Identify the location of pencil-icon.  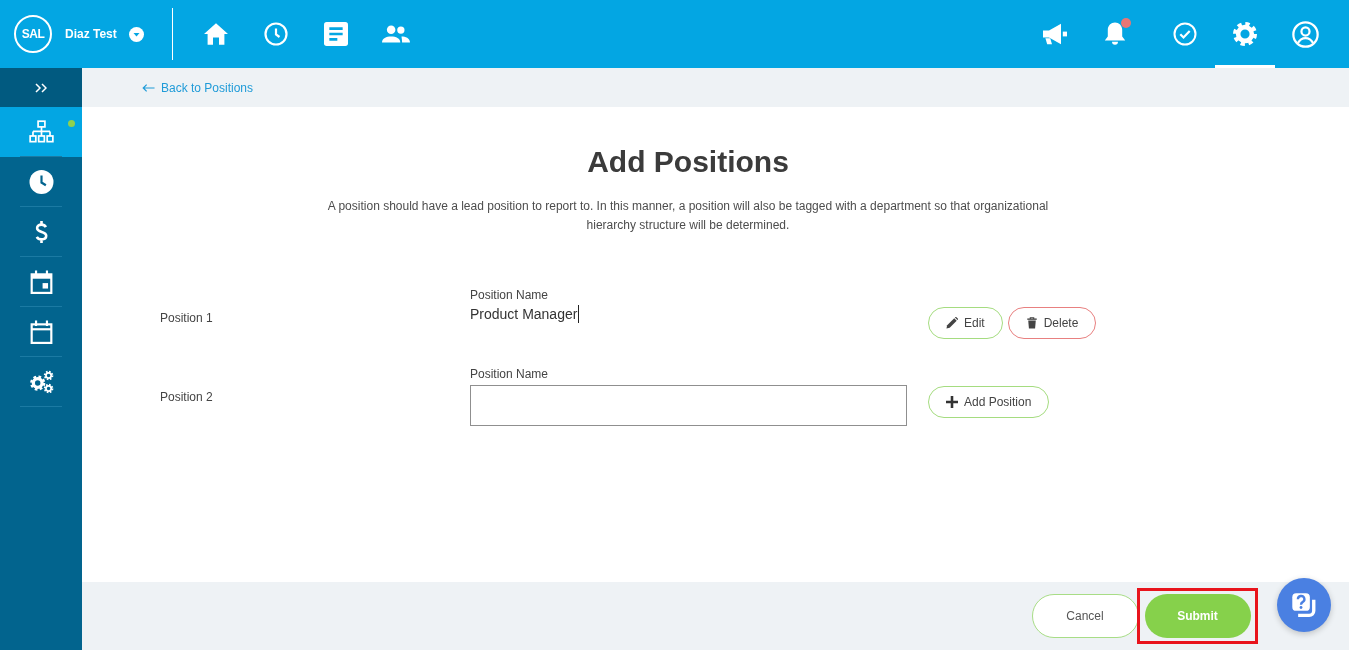
(952, 323).